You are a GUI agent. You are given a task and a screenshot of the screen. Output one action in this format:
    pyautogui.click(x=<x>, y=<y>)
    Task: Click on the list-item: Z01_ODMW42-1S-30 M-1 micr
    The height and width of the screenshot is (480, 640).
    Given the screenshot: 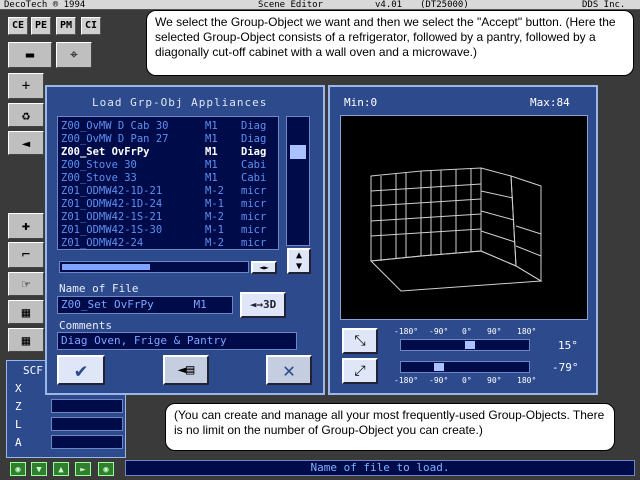 What is the action you would take?
    pyautogui.click(x=169, y=230)
    